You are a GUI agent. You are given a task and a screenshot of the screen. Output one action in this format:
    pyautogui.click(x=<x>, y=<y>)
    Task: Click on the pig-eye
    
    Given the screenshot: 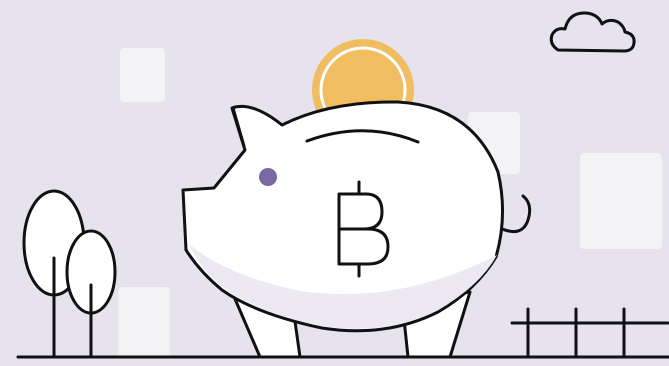 What is the action you would take?
    pyautogui.click(x=268, y=177)
    